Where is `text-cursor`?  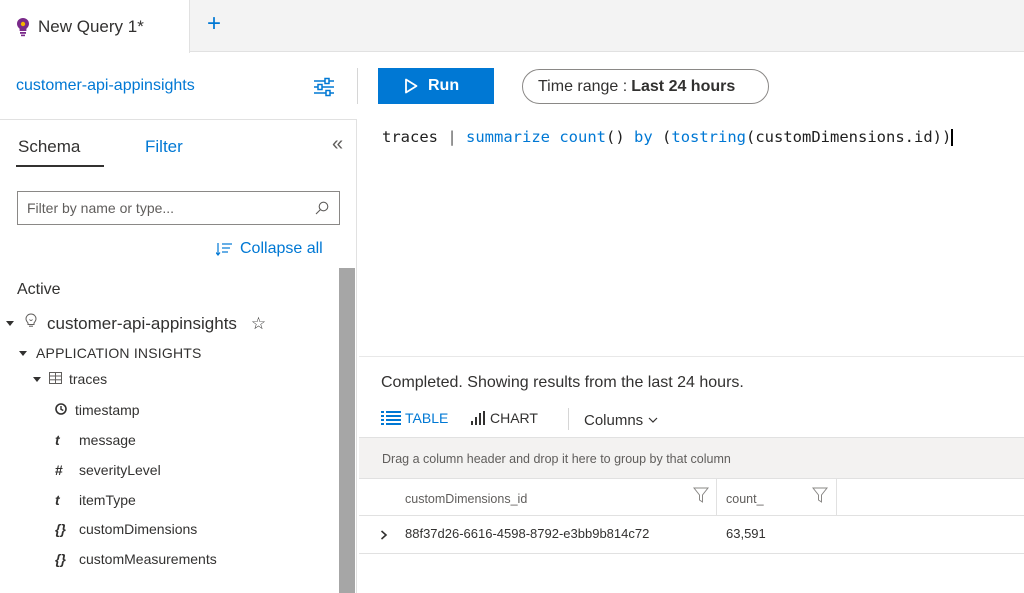 text-cursor is located at coordinates (952, 137).